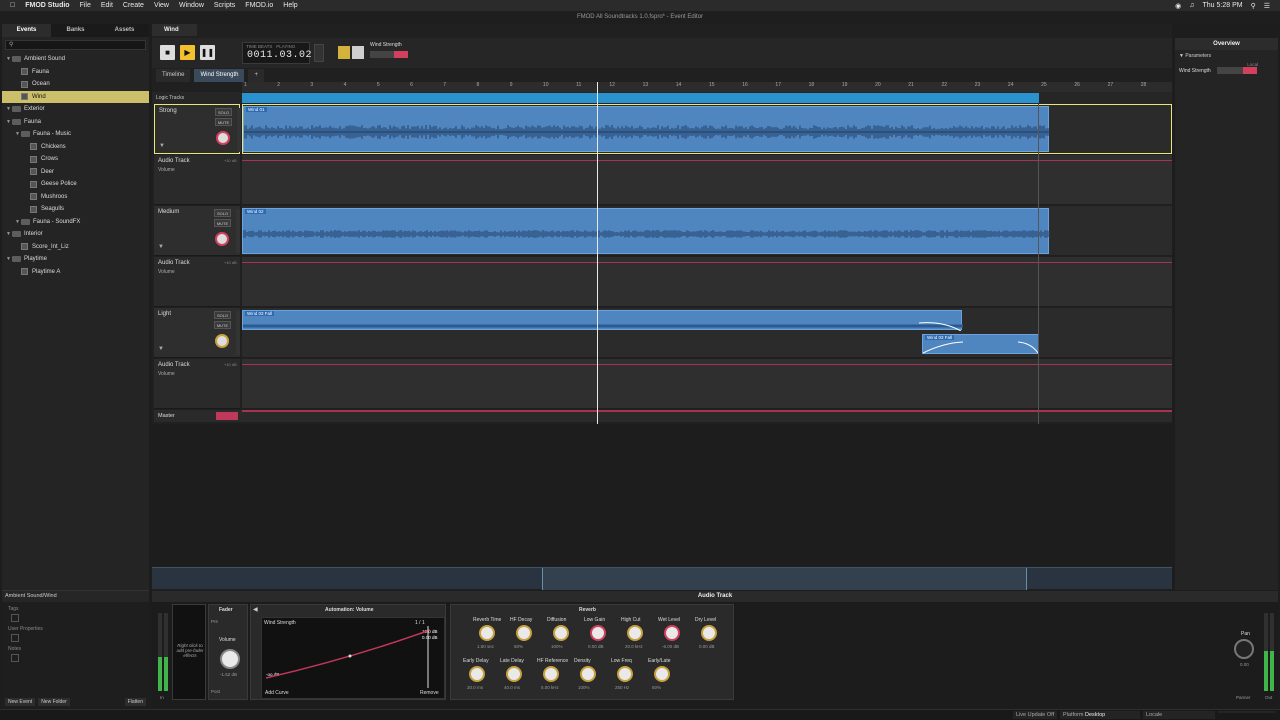  Describe the element at coordinates (15, 658) in the screenshot. I see `notes-add-button` at that location.